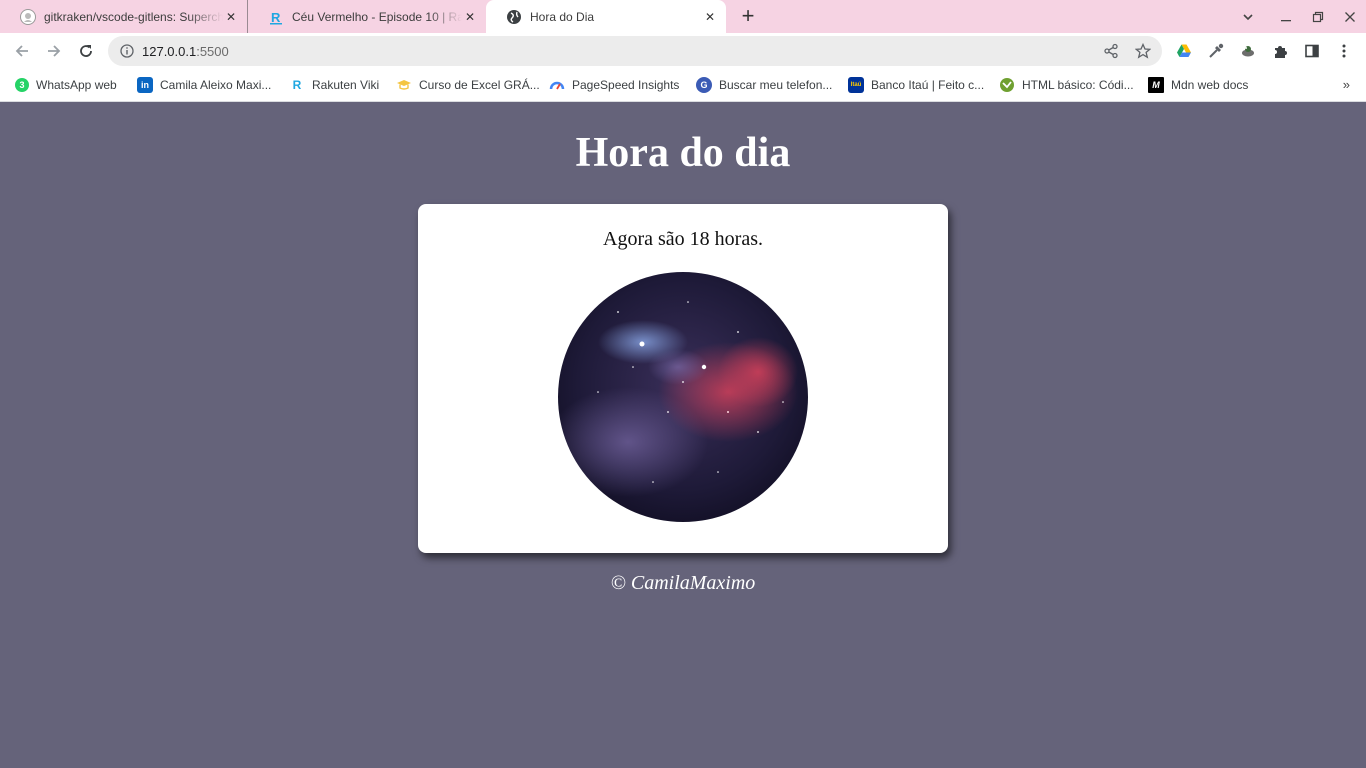 The image size is (1366, 768). I want to click on globe-icon, so click(514, 17).